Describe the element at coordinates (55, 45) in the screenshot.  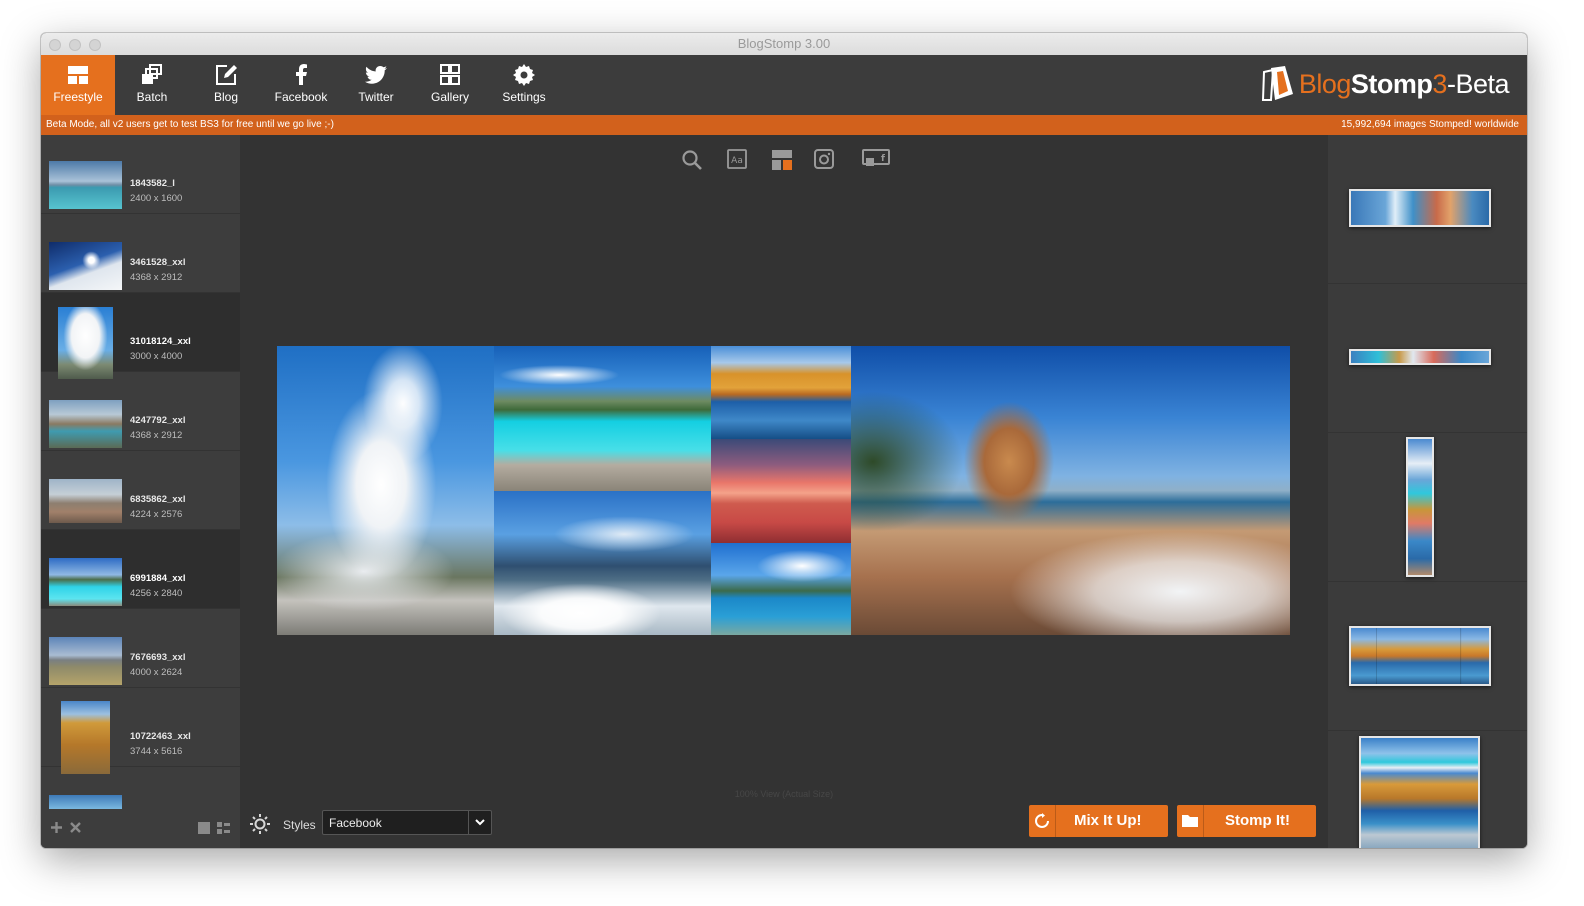
I see `close-window-button` at that location.